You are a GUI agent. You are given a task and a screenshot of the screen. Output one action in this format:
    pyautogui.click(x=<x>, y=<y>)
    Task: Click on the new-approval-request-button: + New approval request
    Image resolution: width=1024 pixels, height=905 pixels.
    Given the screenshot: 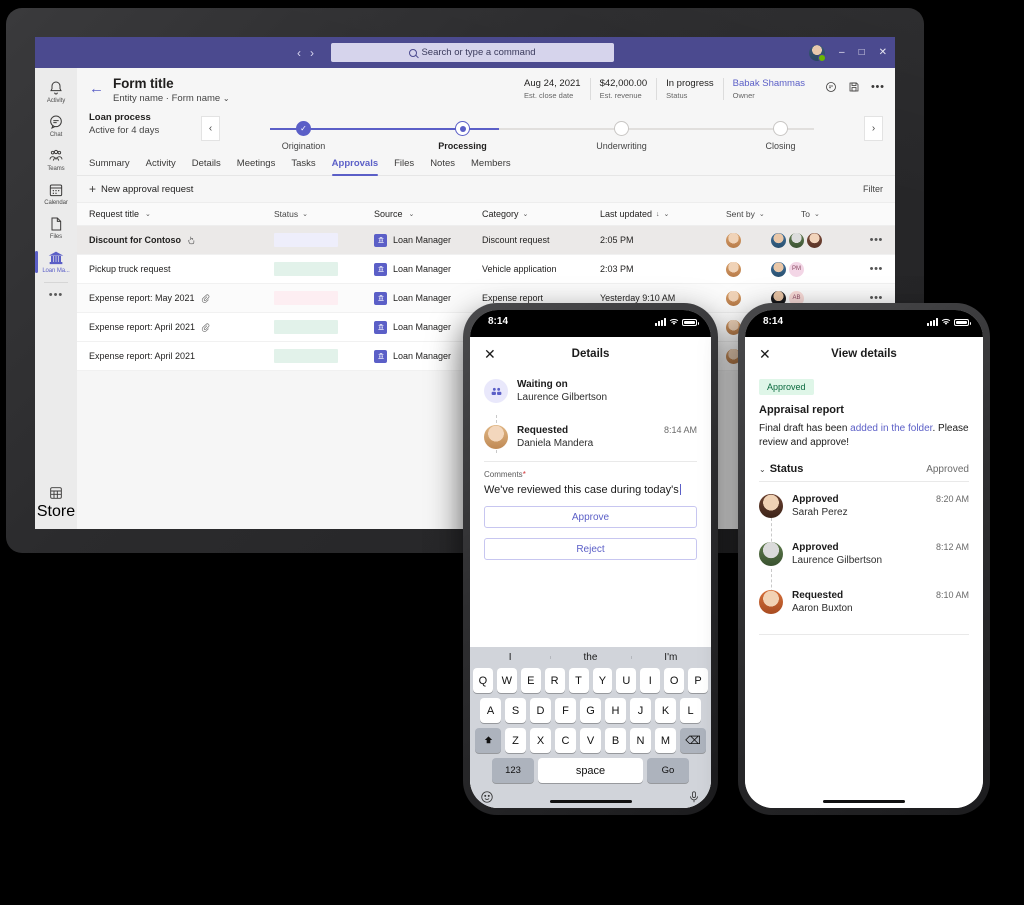 What is the action you would take?
    pyautogui.click(x=141, y=189)
    